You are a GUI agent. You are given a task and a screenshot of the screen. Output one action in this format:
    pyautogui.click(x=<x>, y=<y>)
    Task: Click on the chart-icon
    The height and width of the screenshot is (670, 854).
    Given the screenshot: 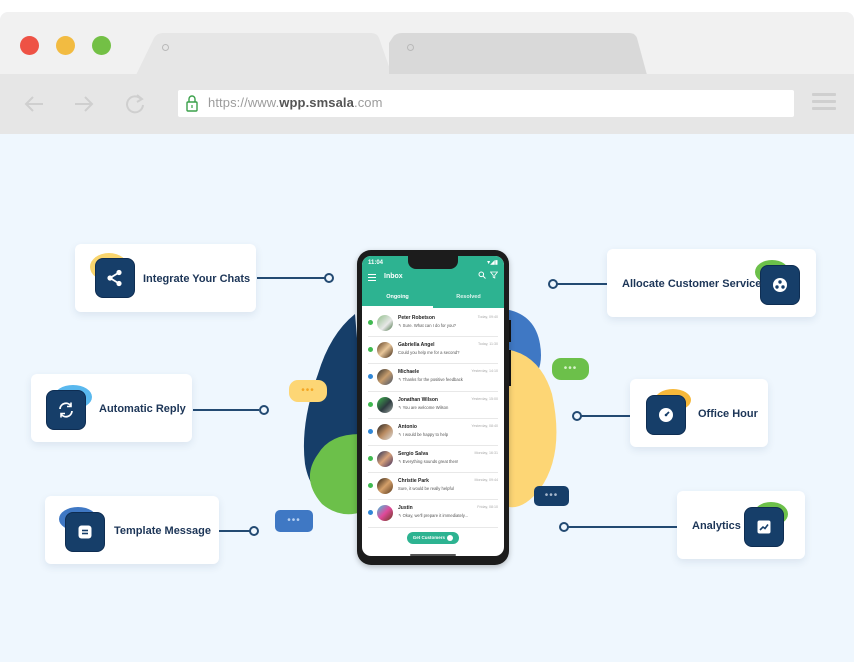 What is the action you would take?
    pyautogui.click(x=764, y=527)
    